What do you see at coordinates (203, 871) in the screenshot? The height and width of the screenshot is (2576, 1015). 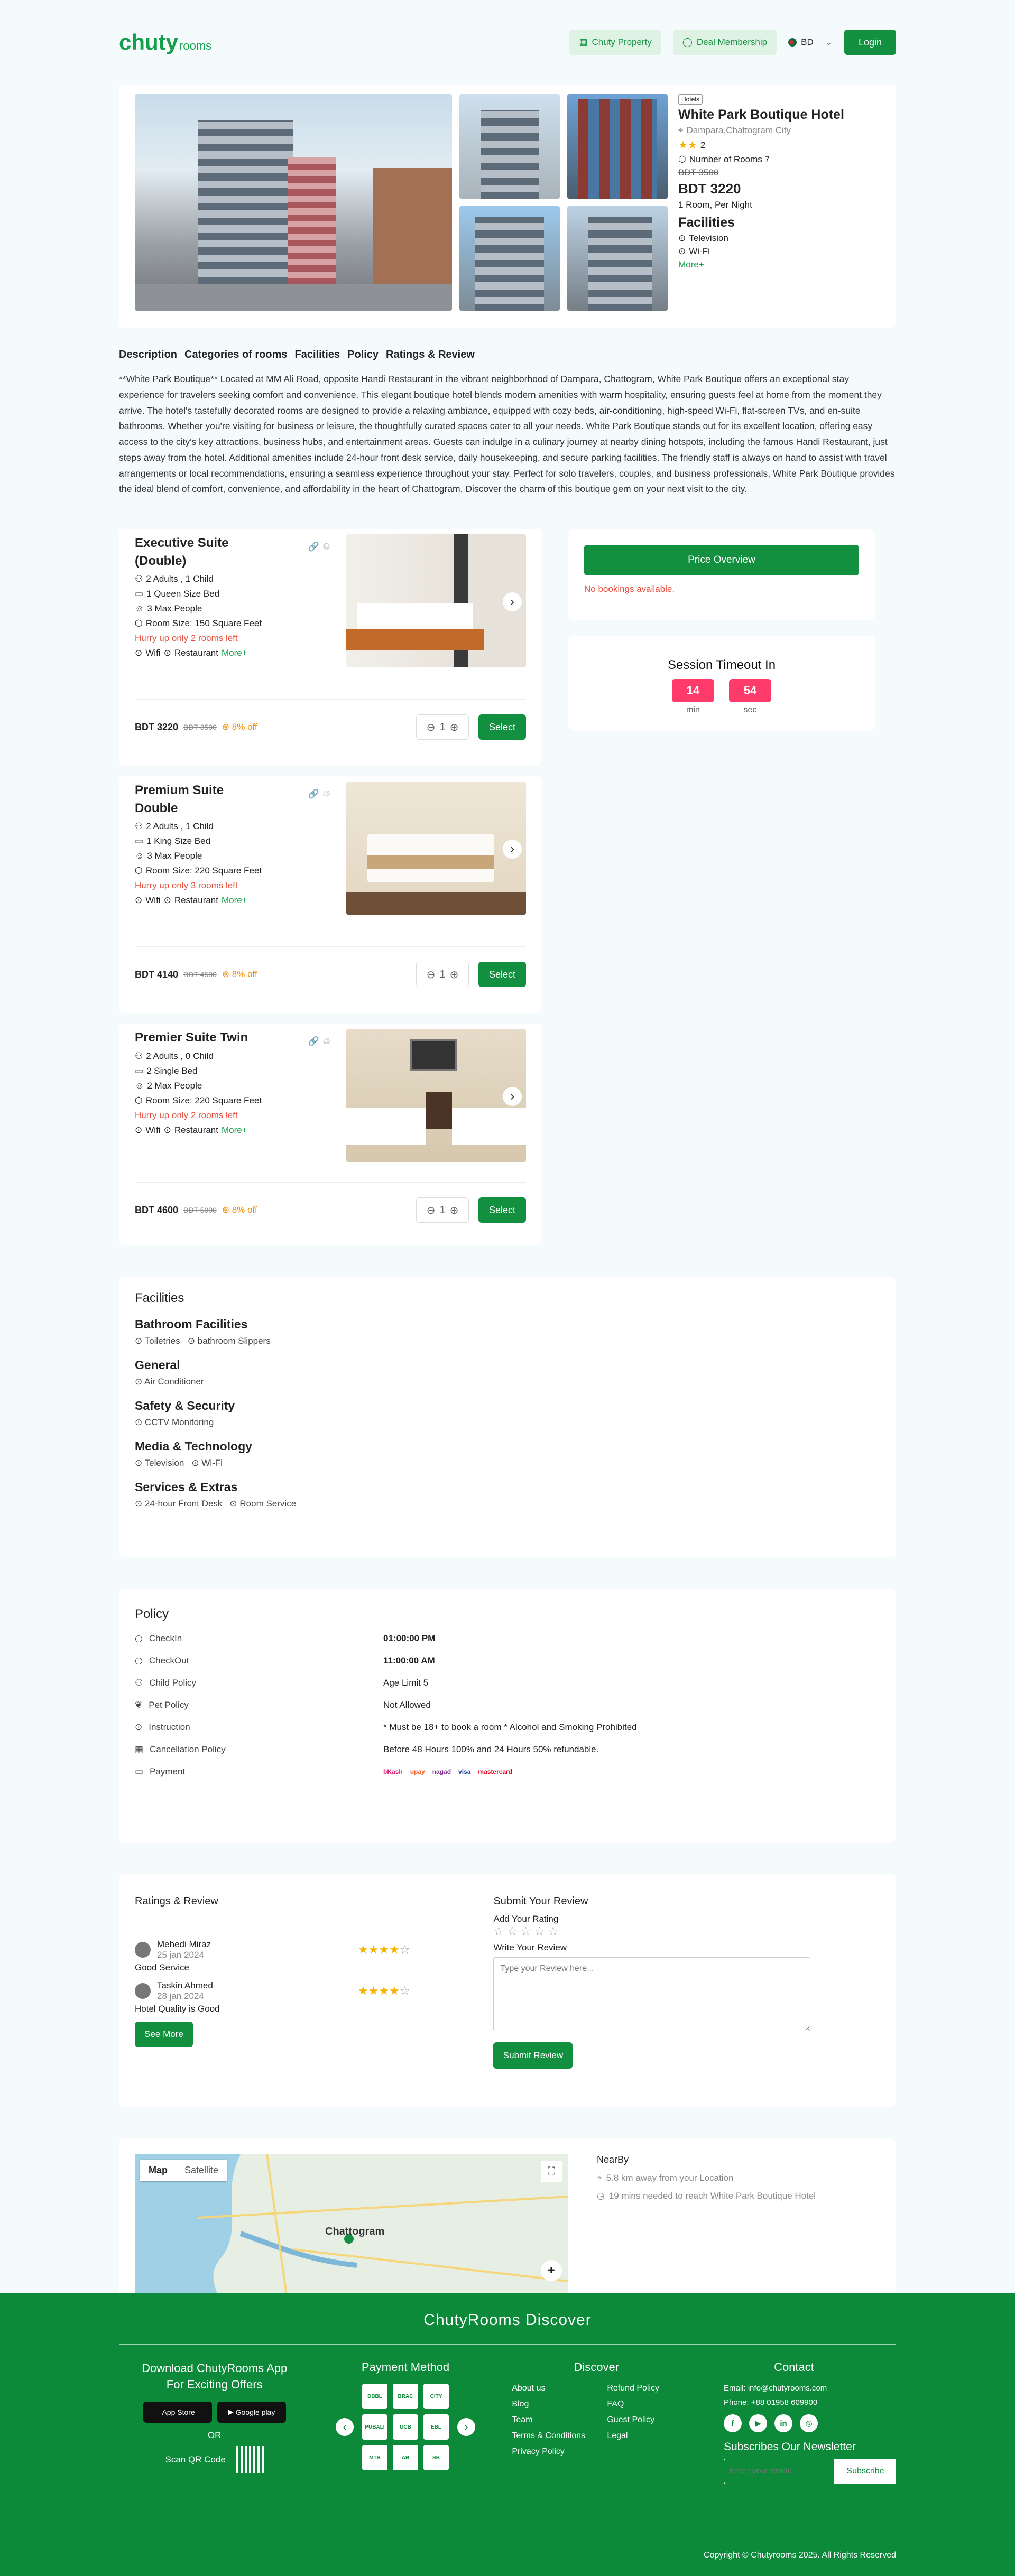 I see `room-size: Room Size: 220 Square Feet` at bounding box center [203, 871].